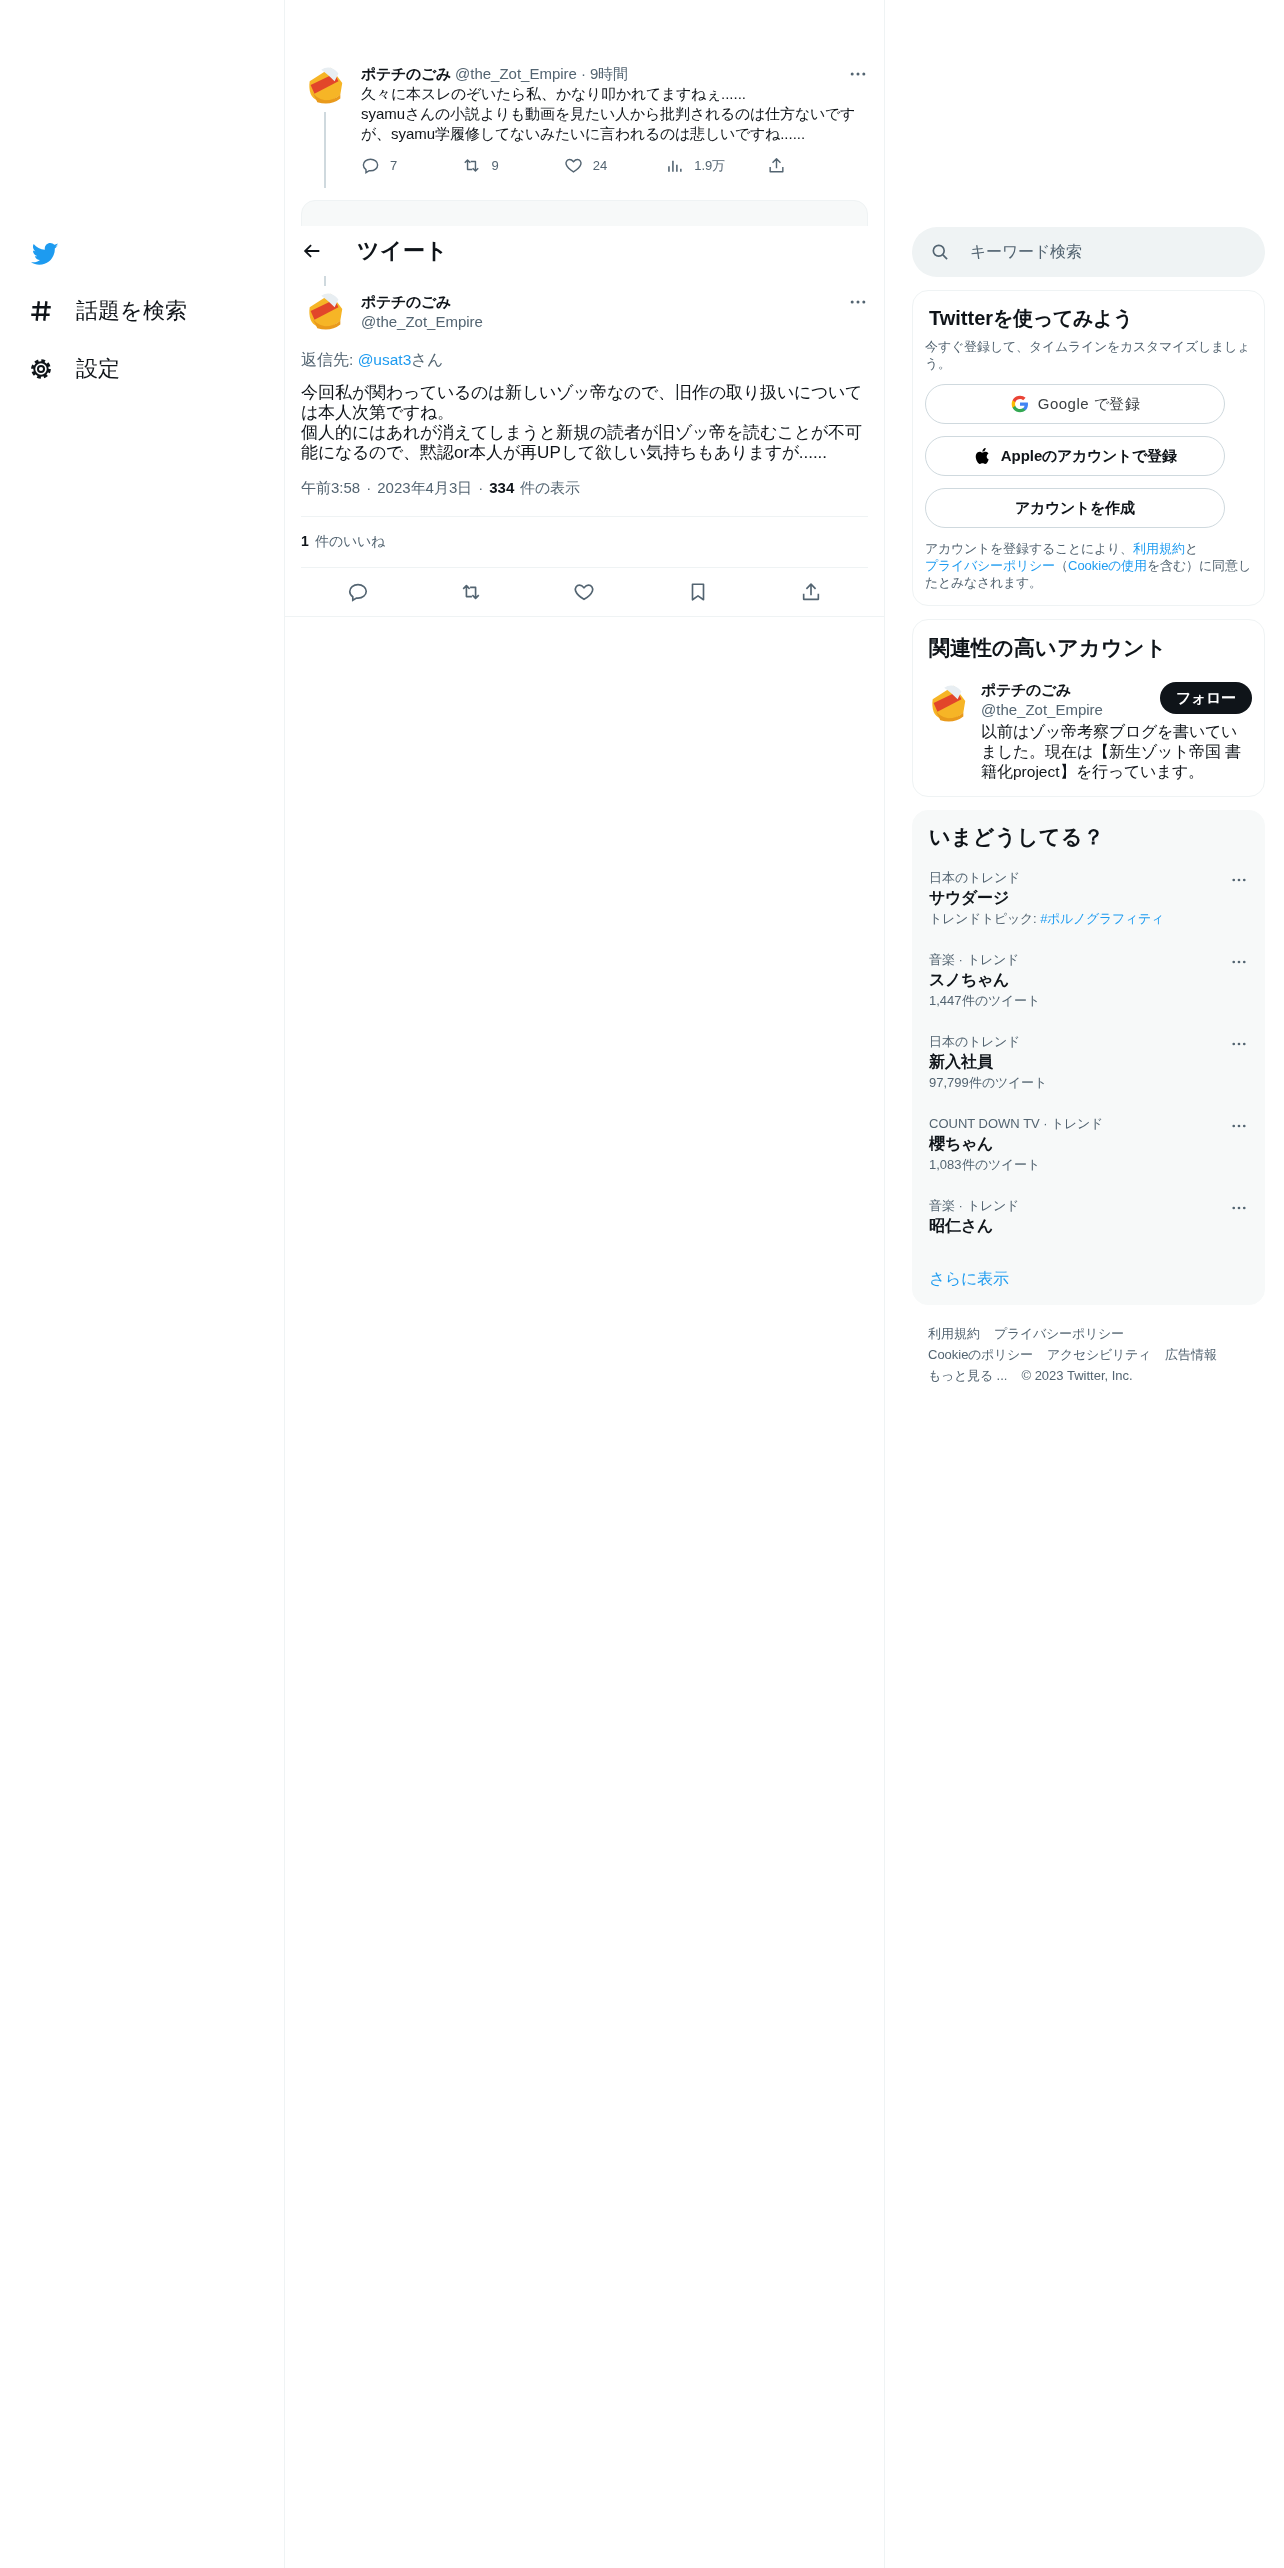 The image size is (1284, 2568). Describe the element at coordinates (985, 1001) in the screenshot. I see `tweet-count: 1,447件のツイート` at that location.